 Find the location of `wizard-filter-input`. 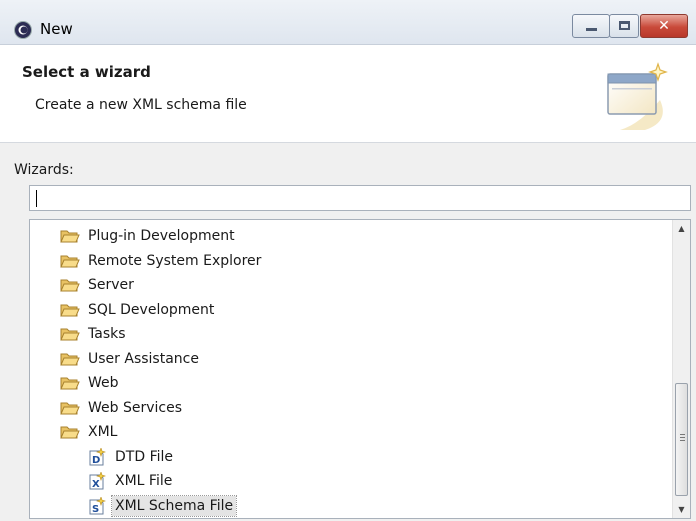

wizard-filter-input is located at coordinates (360, 198).